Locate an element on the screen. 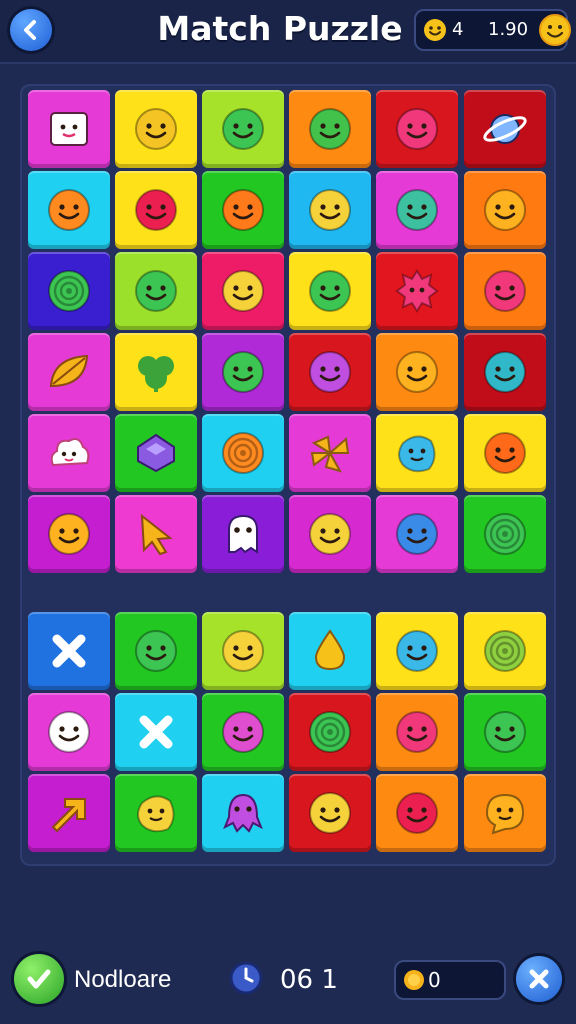  close-button is located at coordinates (539, 979).